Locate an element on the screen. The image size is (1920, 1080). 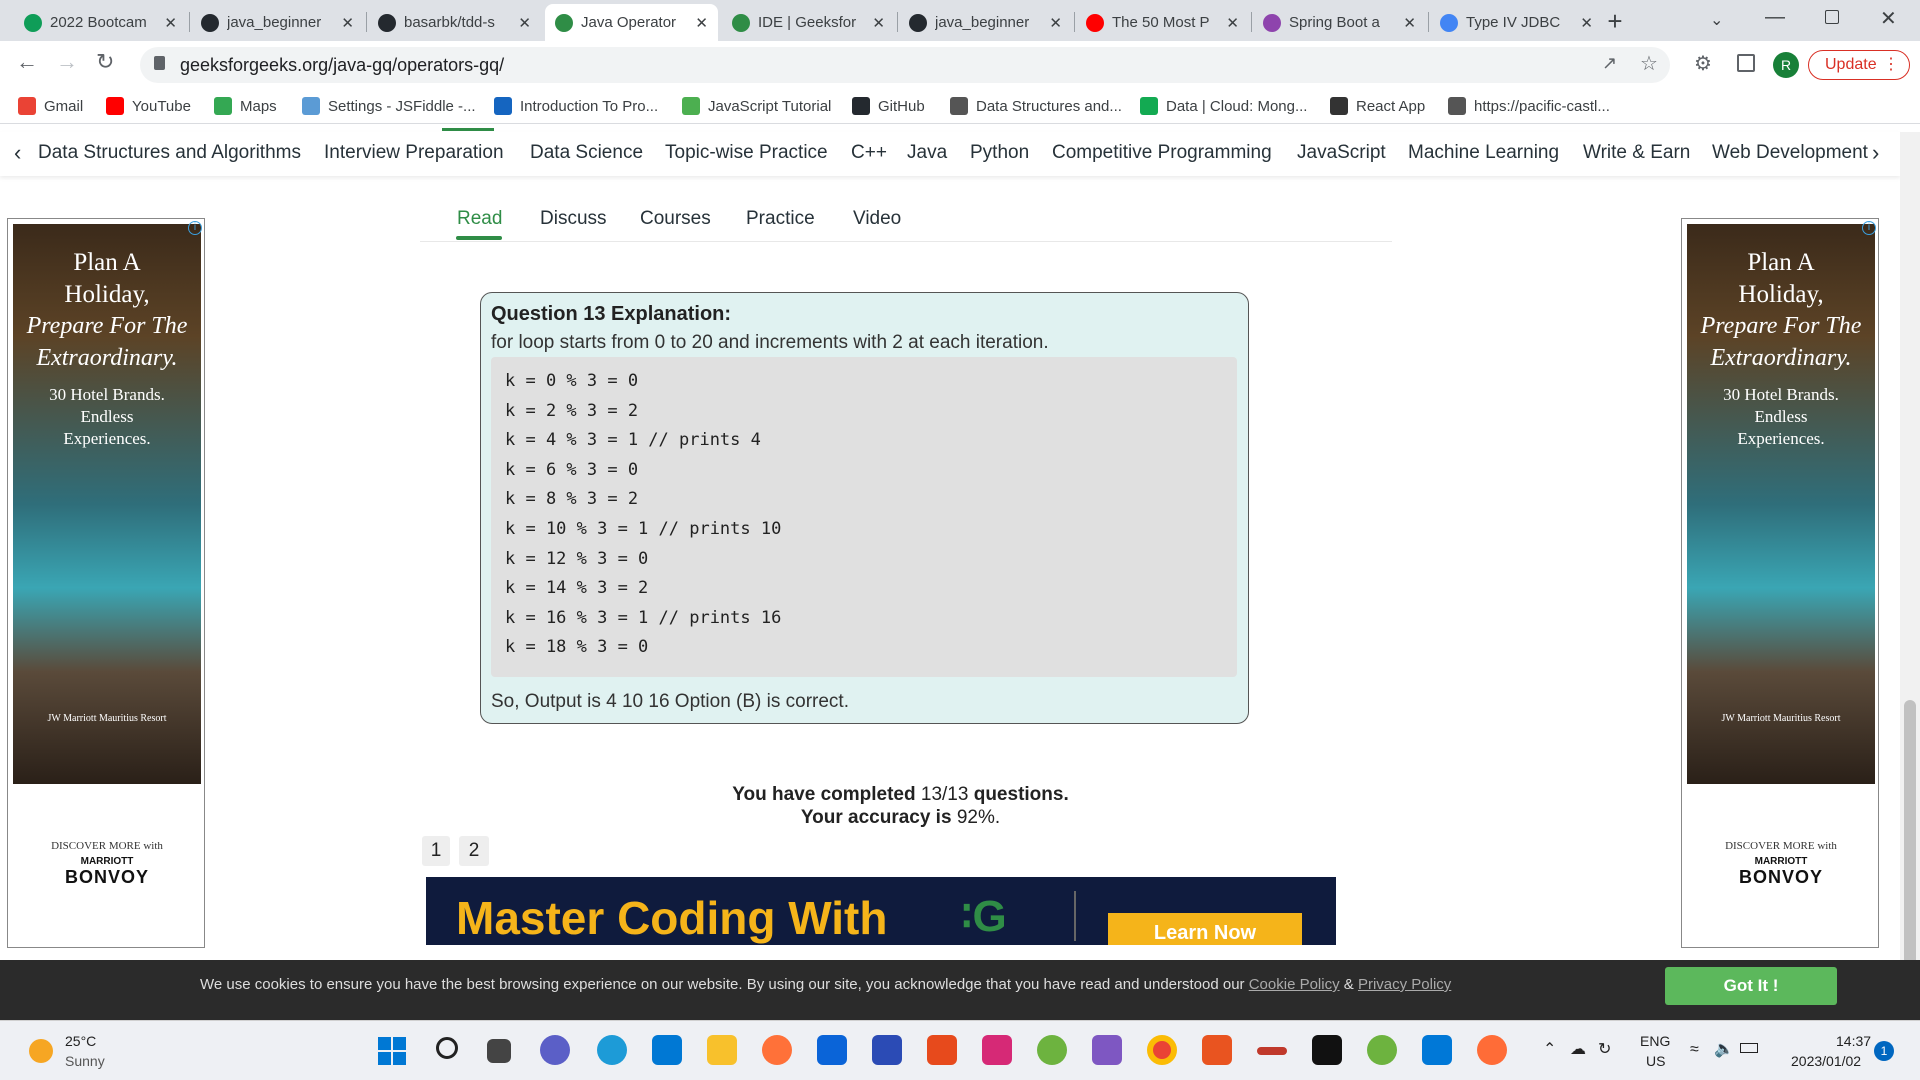
search-icon is located at coordinates (447, 1048).